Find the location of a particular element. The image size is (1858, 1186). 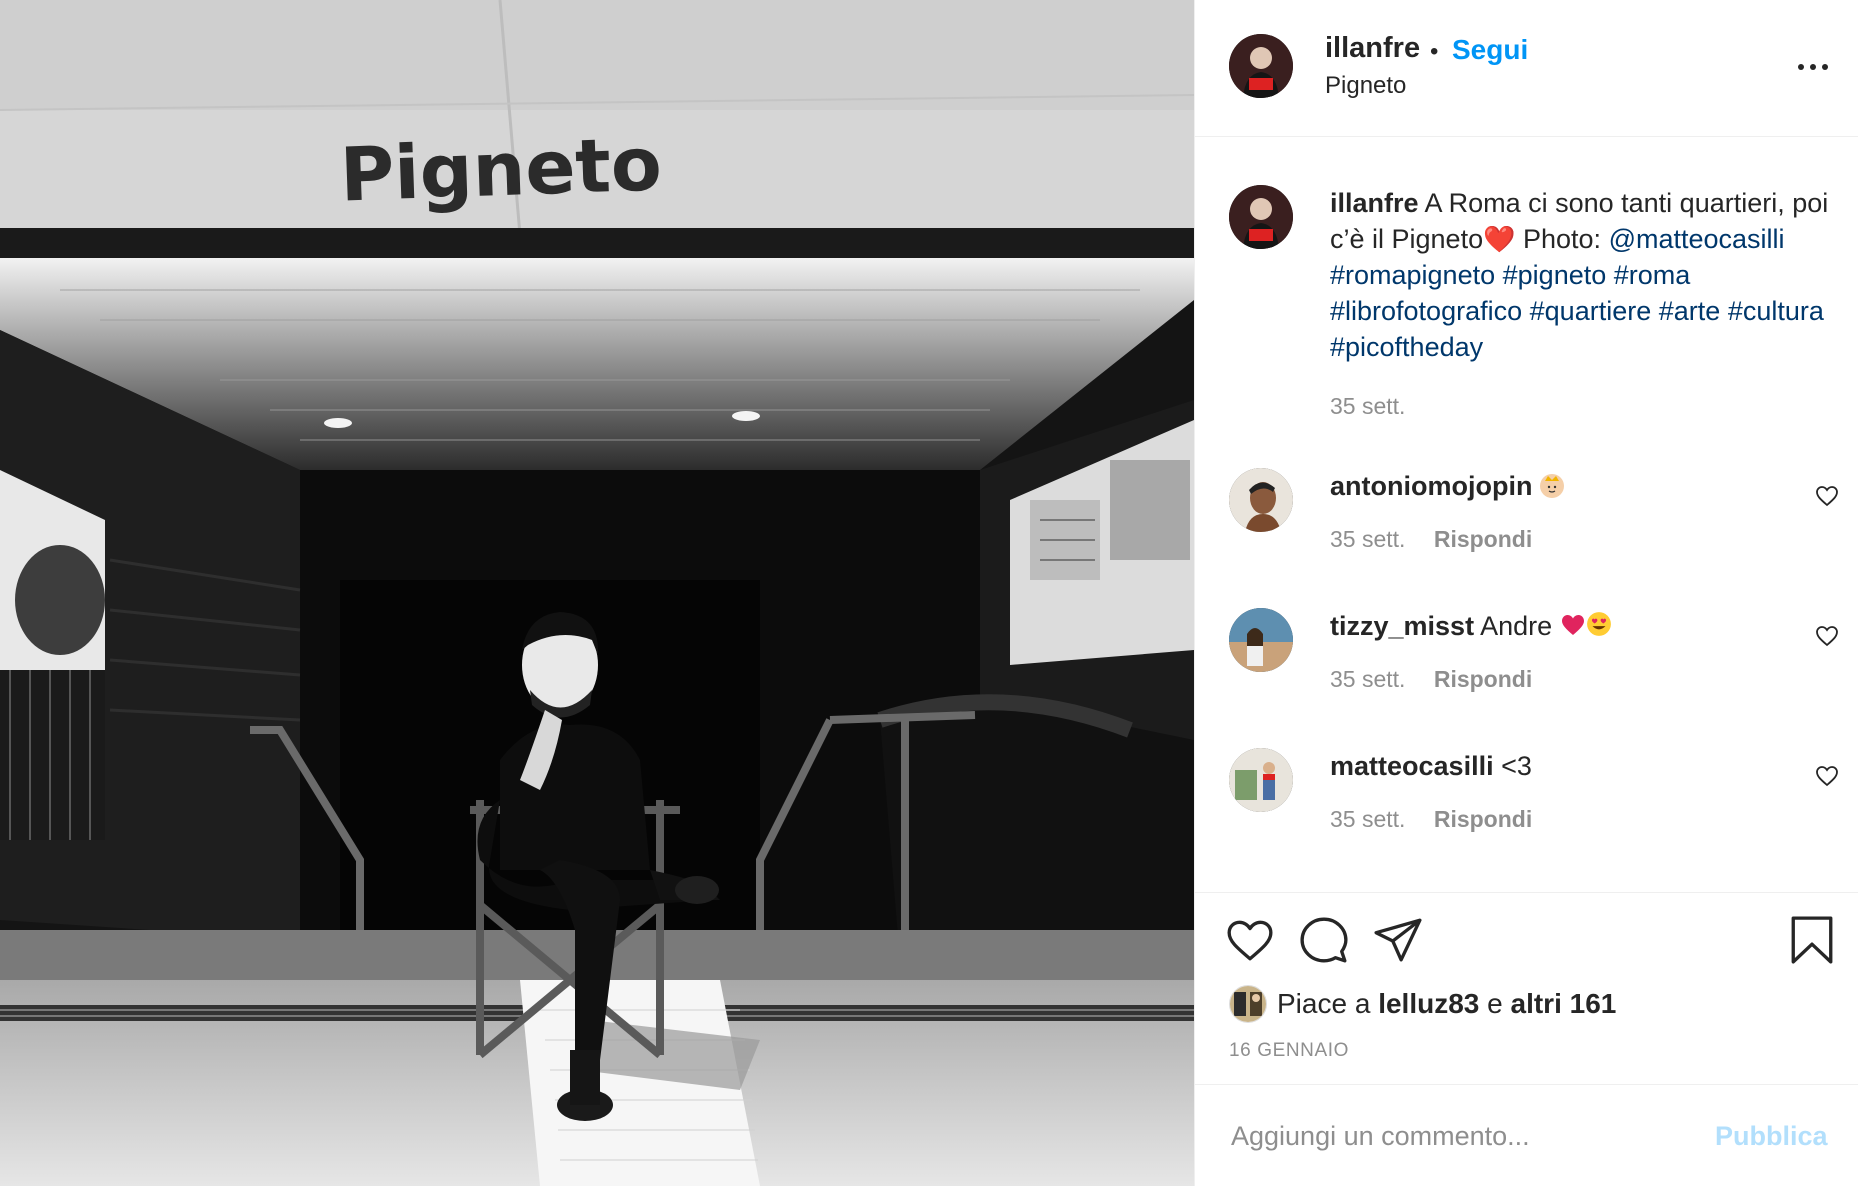

caption-timestamp: 35 sett. is located at coordinates (1367, 406).